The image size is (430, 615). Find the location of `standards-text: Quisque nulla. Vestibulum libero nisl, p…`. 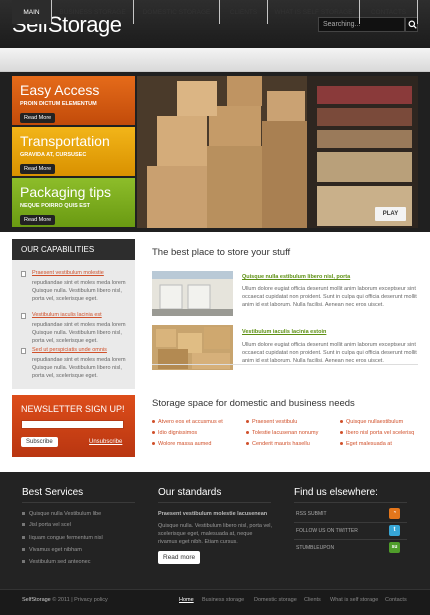

standards-text: Quisque nulla. Vestibulum libero nisl, p… is located at coordinates (215, 534).